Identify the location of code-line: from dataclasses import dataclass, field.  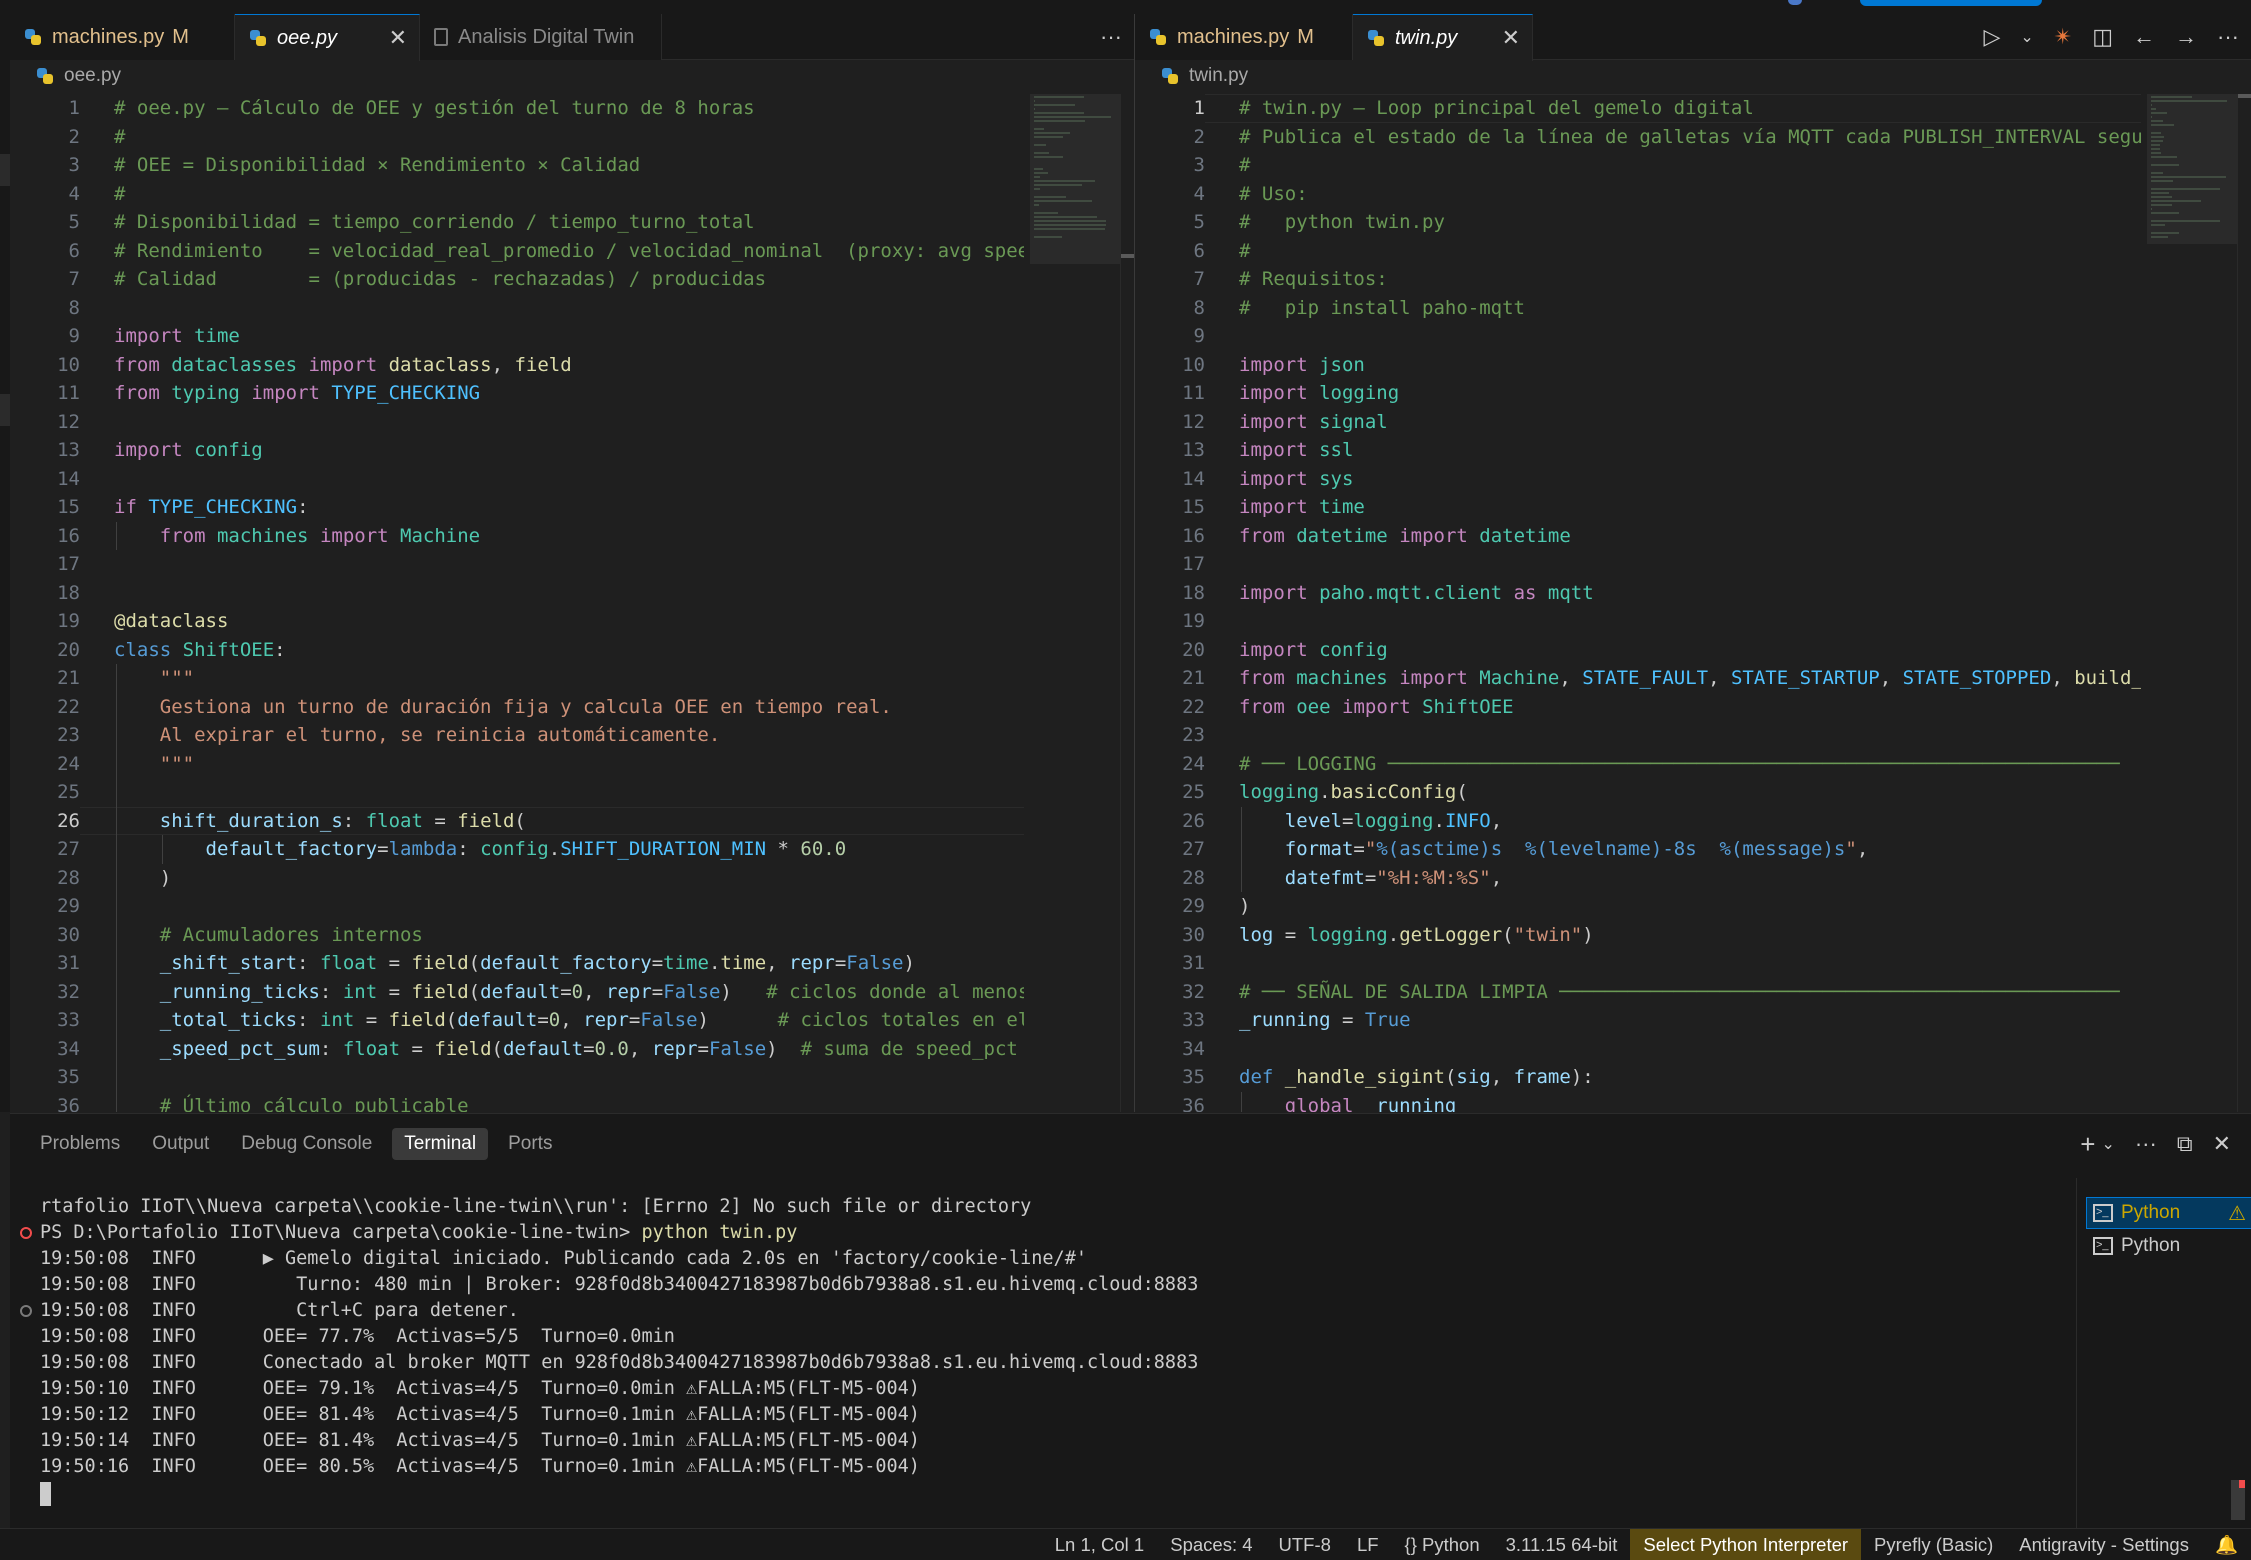
(343, 365).